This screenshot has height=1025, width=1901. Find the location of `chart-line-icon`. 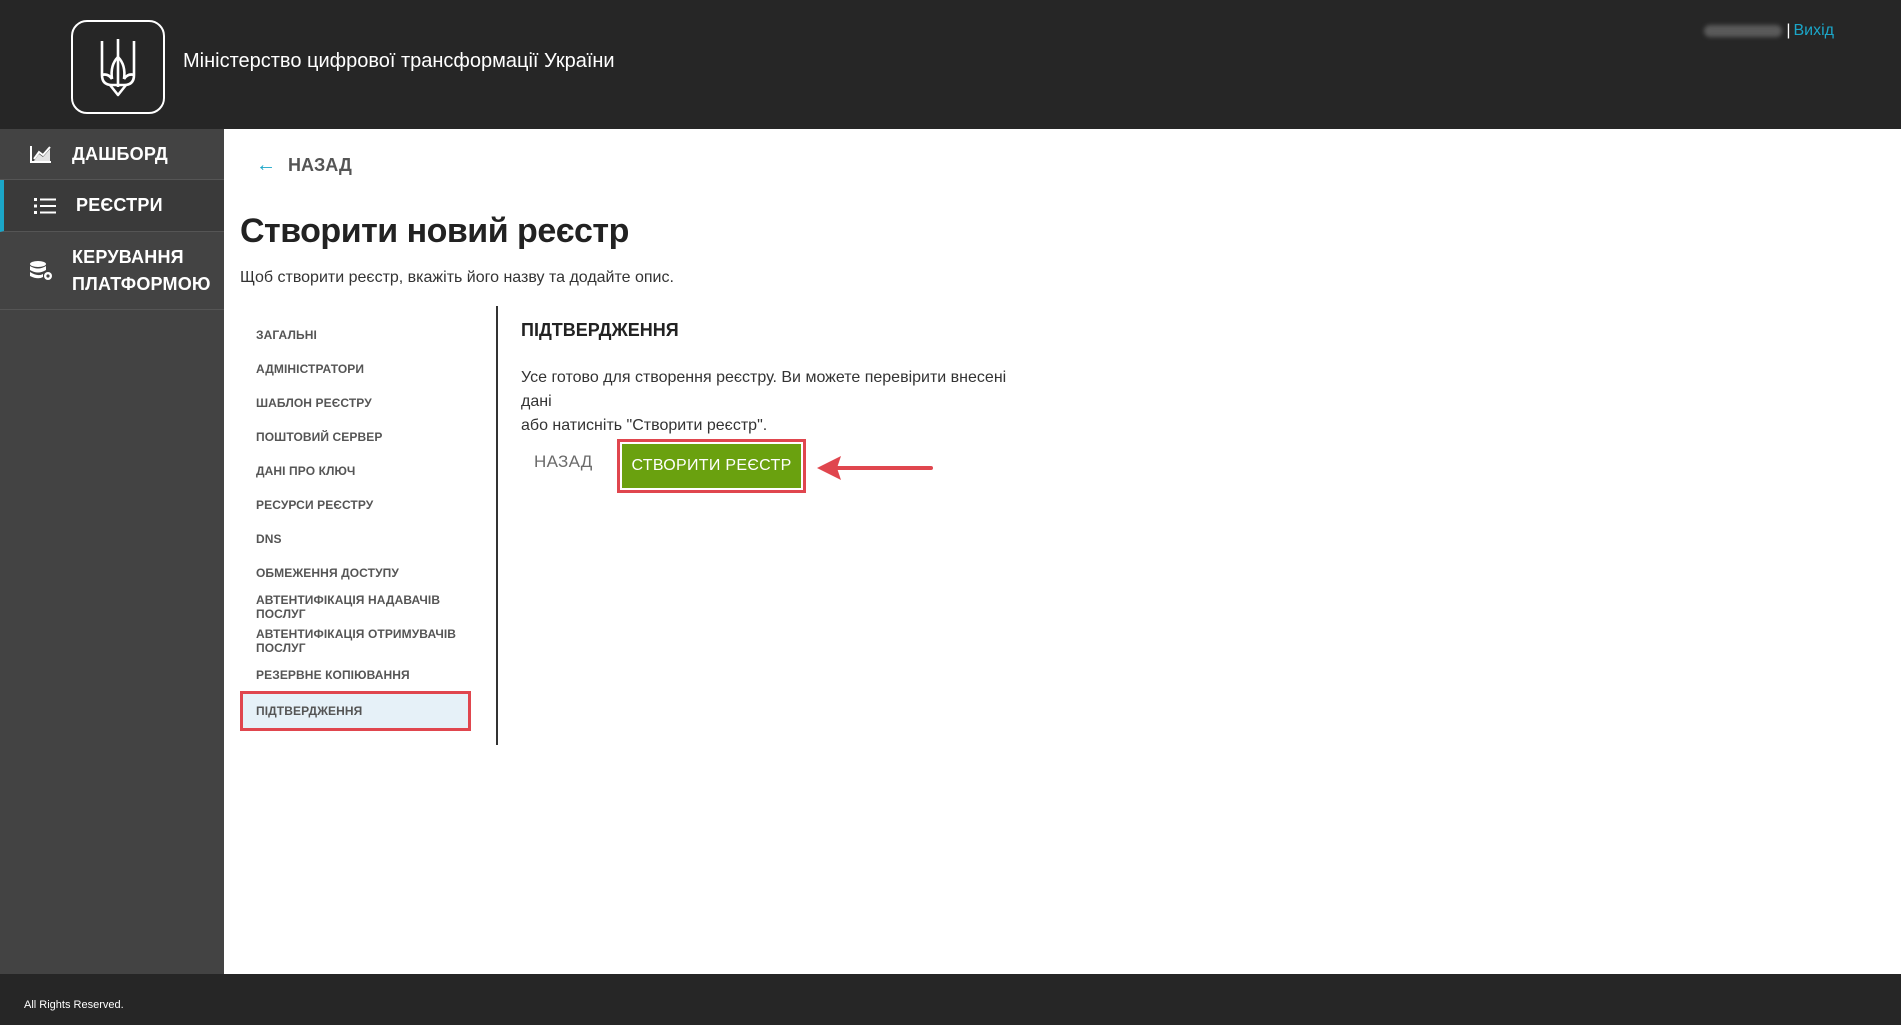

chart-line-icon is located at coordinates (41, 154).